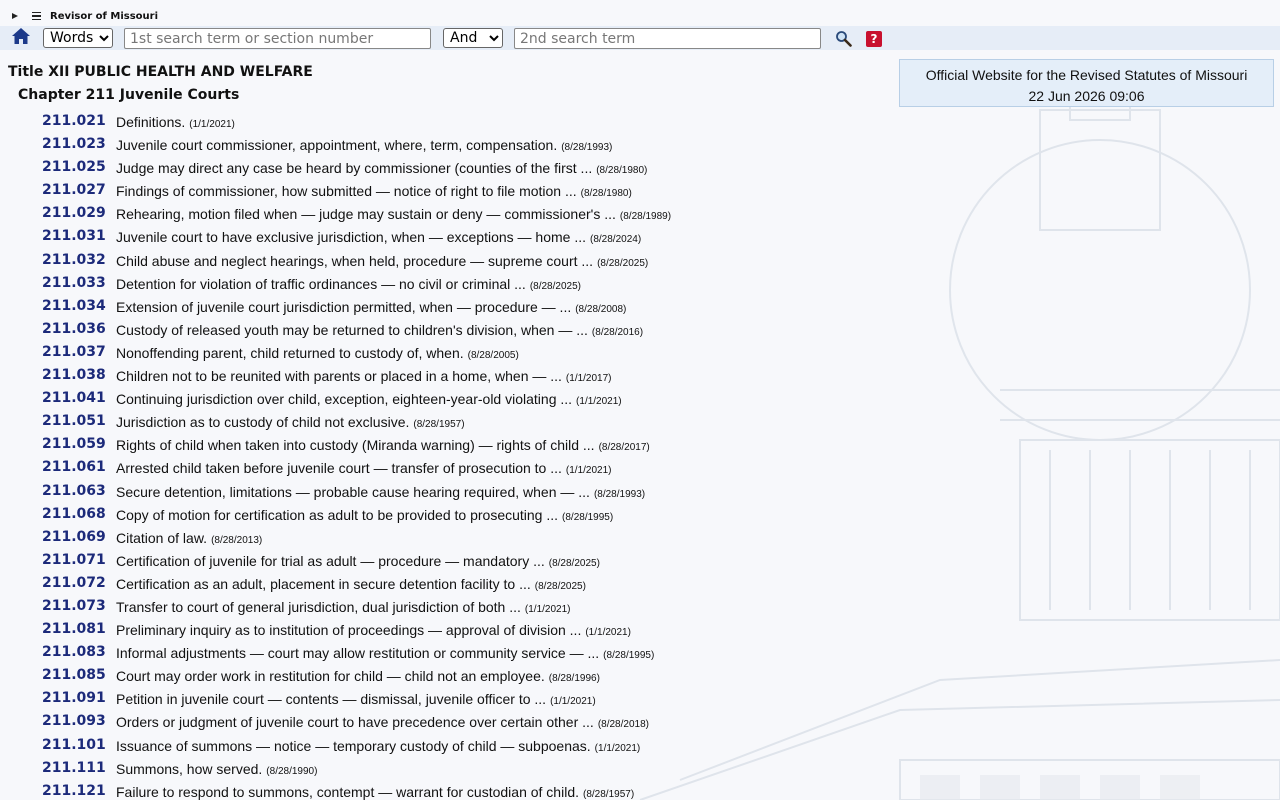  Describe the element at coordinates (74, 606) in the screenshot. I see `section-number-link: 211.073` at that location.